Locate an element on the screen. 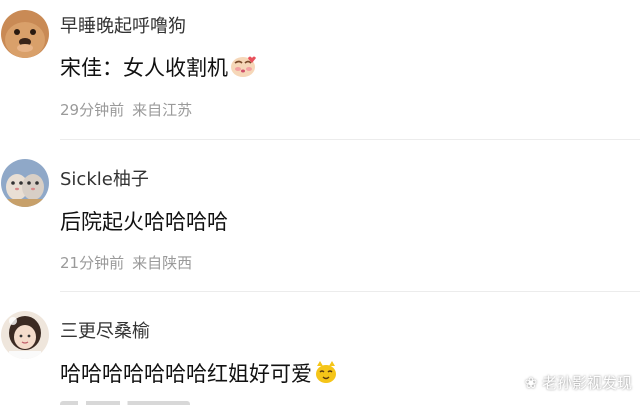 This screenshot has height=405, width=640. paw-icon: ❀ is located at coordinates (531, 383).